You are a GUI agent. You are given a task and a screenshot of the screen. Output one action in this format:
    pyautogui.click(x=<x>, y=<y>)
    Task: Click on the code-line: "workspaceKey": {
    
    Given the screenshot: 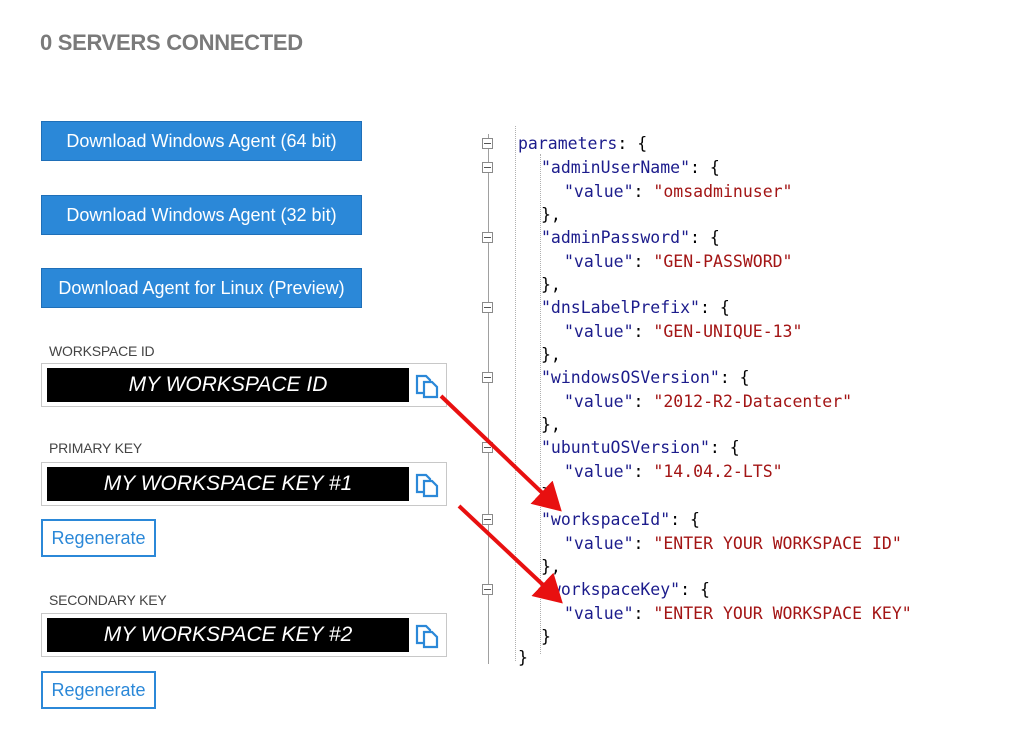 What is the action you would take?
    pyautogui.click(x=625, y=589)
    